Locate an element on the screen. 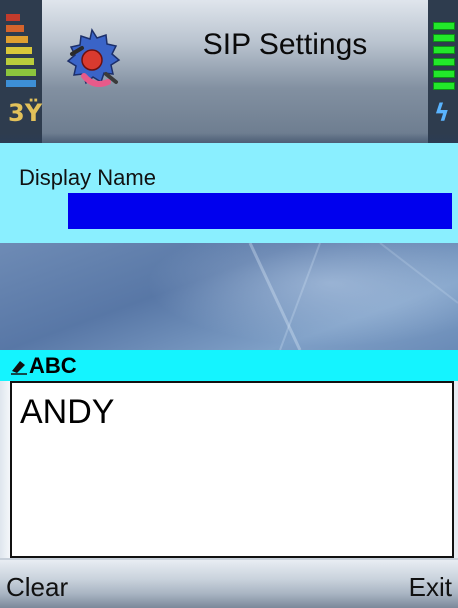 Image resolution: width=458 pixels, height=608 pixels. signal-strength-icon is located at coordinates (21, 52).